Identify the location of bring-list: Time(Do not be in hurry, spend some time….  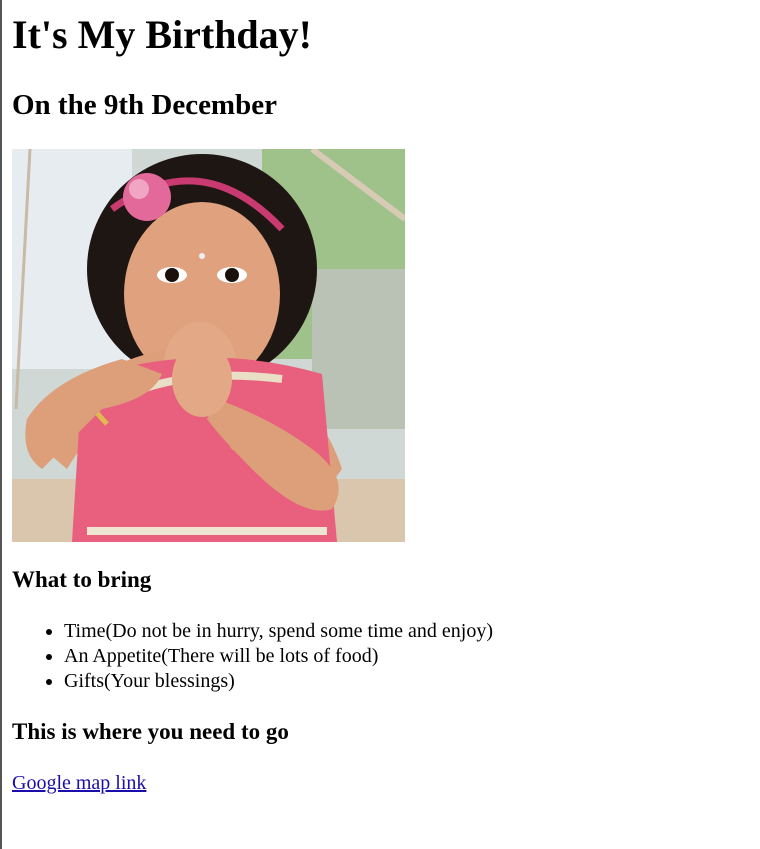
(252, 656).